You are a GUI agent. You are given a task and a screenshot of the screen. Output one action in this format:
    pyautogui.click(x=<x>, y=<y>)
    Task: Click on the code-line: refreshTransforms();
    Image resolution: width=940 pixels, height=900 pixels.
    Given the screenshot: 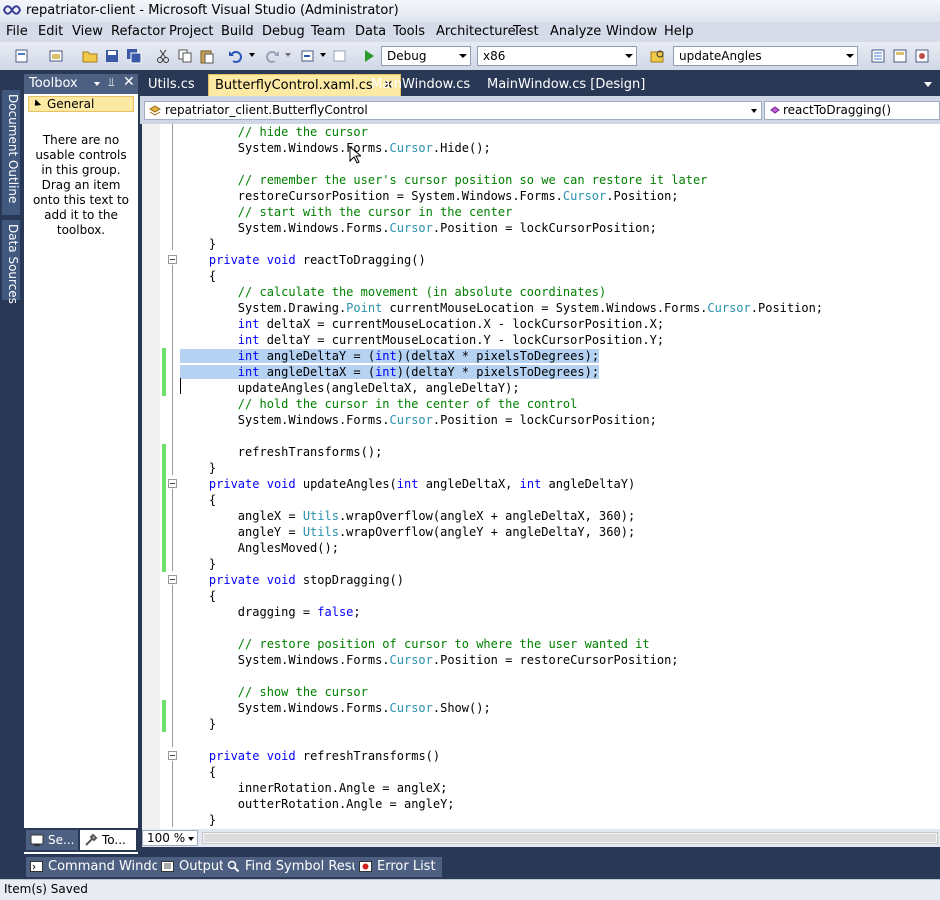 What is the action you would take?
    pyautogui.click(x=541, y=452)
    